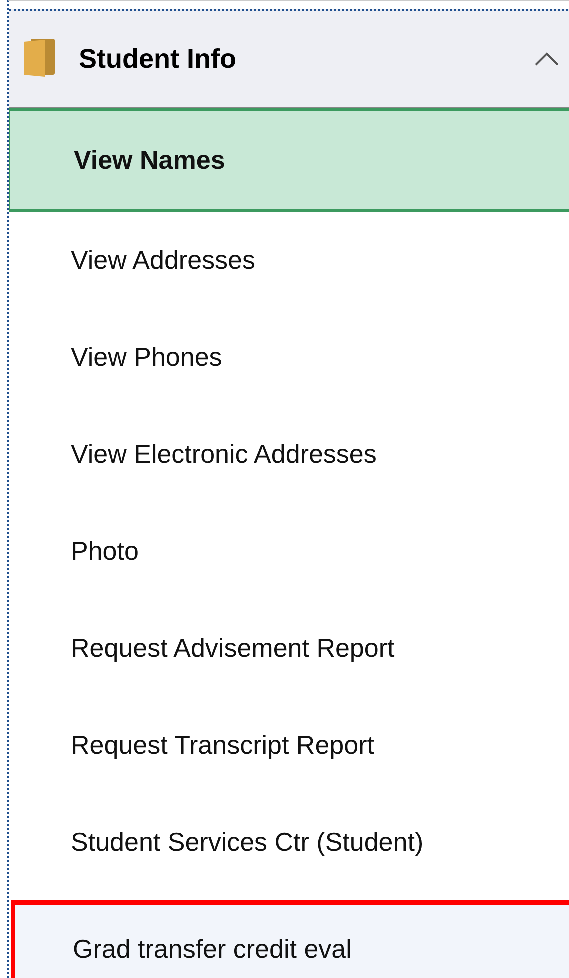 The image size is (569, 978). I want to click on menu-item: View Names, so click(289, 160).